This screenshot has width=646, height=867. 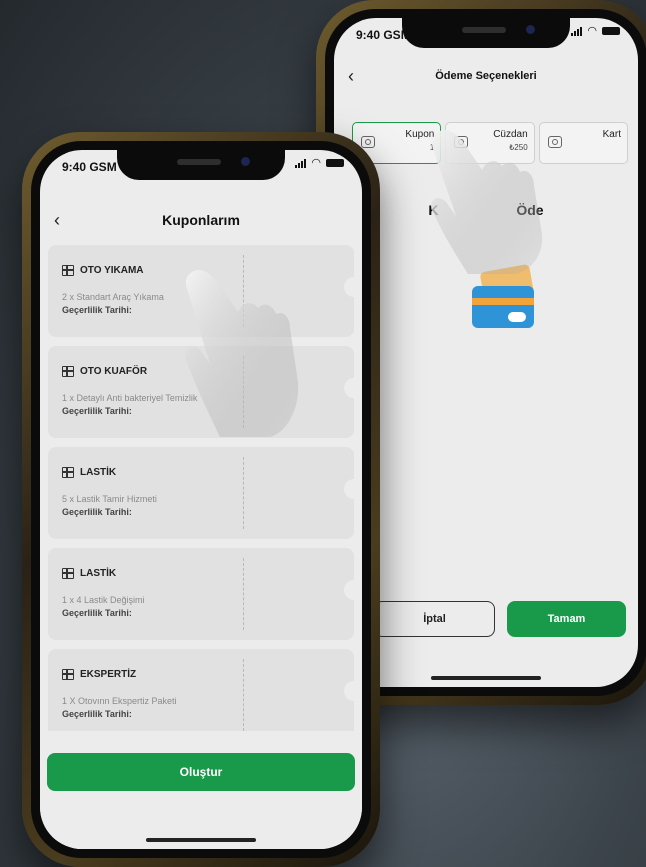 I want to click on page-title: Kuponlarım, so click(x=201, y=220).